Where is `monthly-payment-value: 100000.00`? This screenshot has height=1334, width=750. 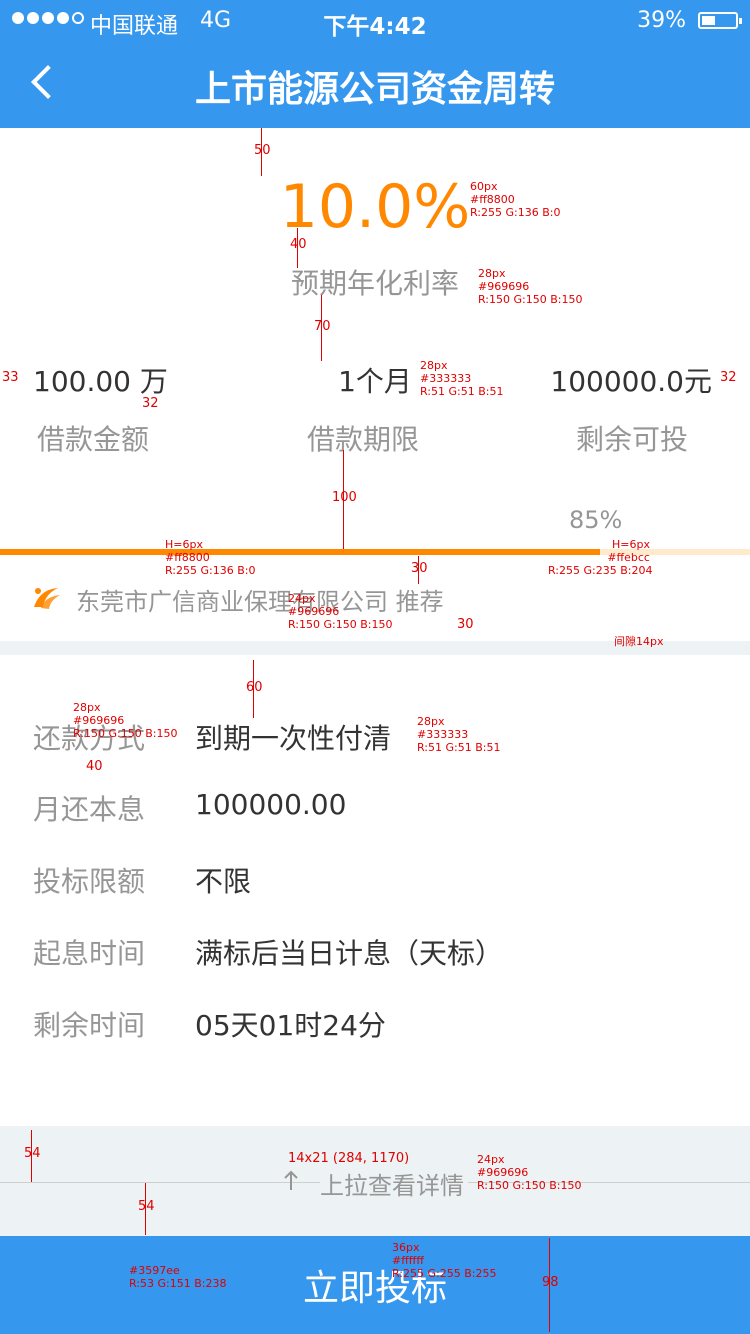 monthly-payment-value: 100000.00 is located at coordinates (271, 804).